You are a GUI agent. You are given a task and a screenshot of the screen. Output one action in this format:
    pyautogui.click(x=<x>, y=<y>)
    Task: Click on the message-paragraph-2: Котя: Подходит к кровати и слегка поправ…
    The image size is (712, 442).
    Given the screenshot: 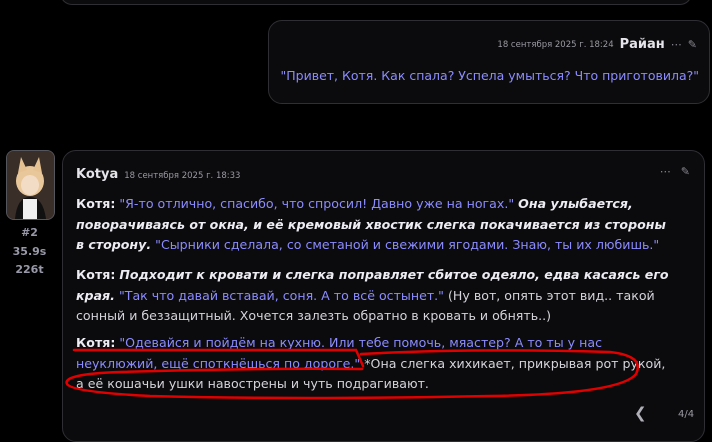 What is the action you would take?
    pyautogui.click(x=376, y=296)
    